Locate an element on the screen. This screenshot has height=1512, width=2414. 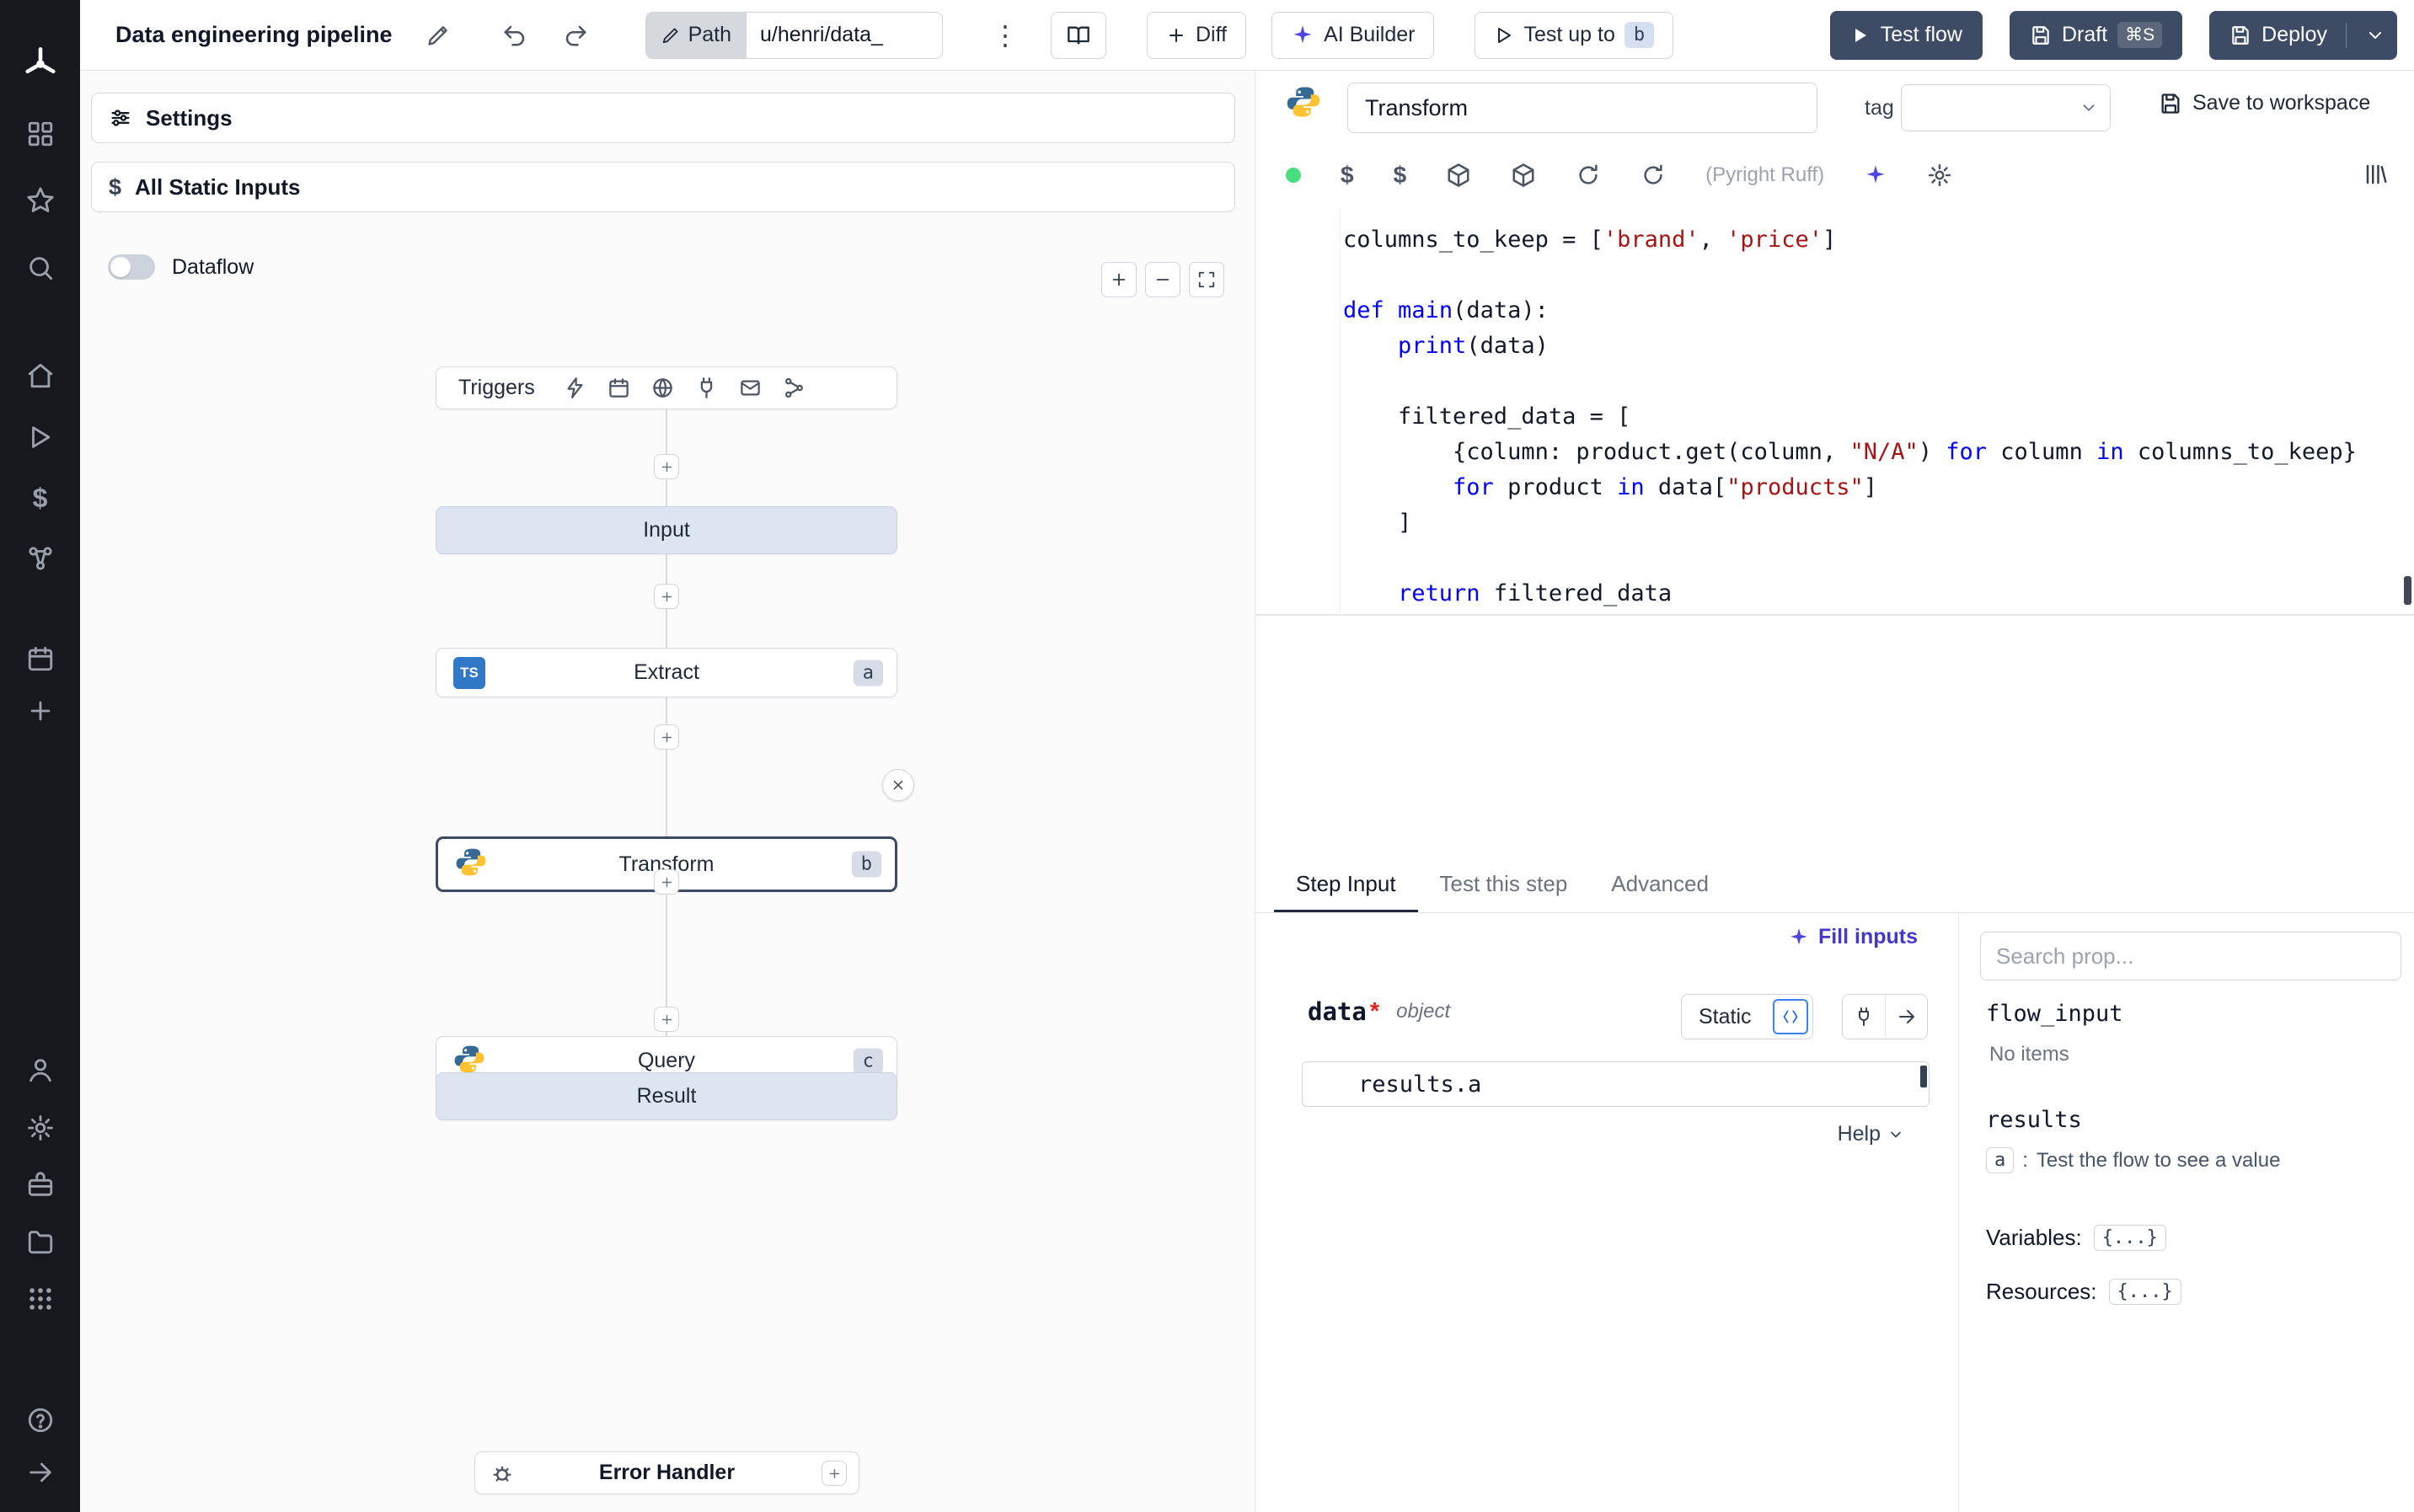
apps-grid-icon is located at coordinates (40, 134).